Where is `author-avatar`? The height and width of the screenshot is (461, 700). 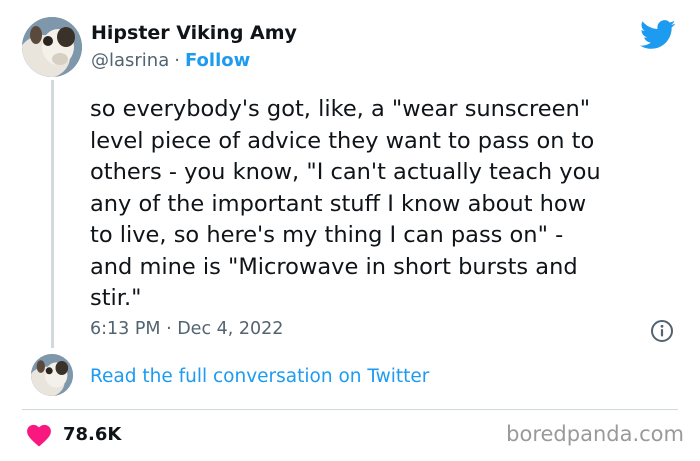
author-avatar is located at coordinates (52, 47).